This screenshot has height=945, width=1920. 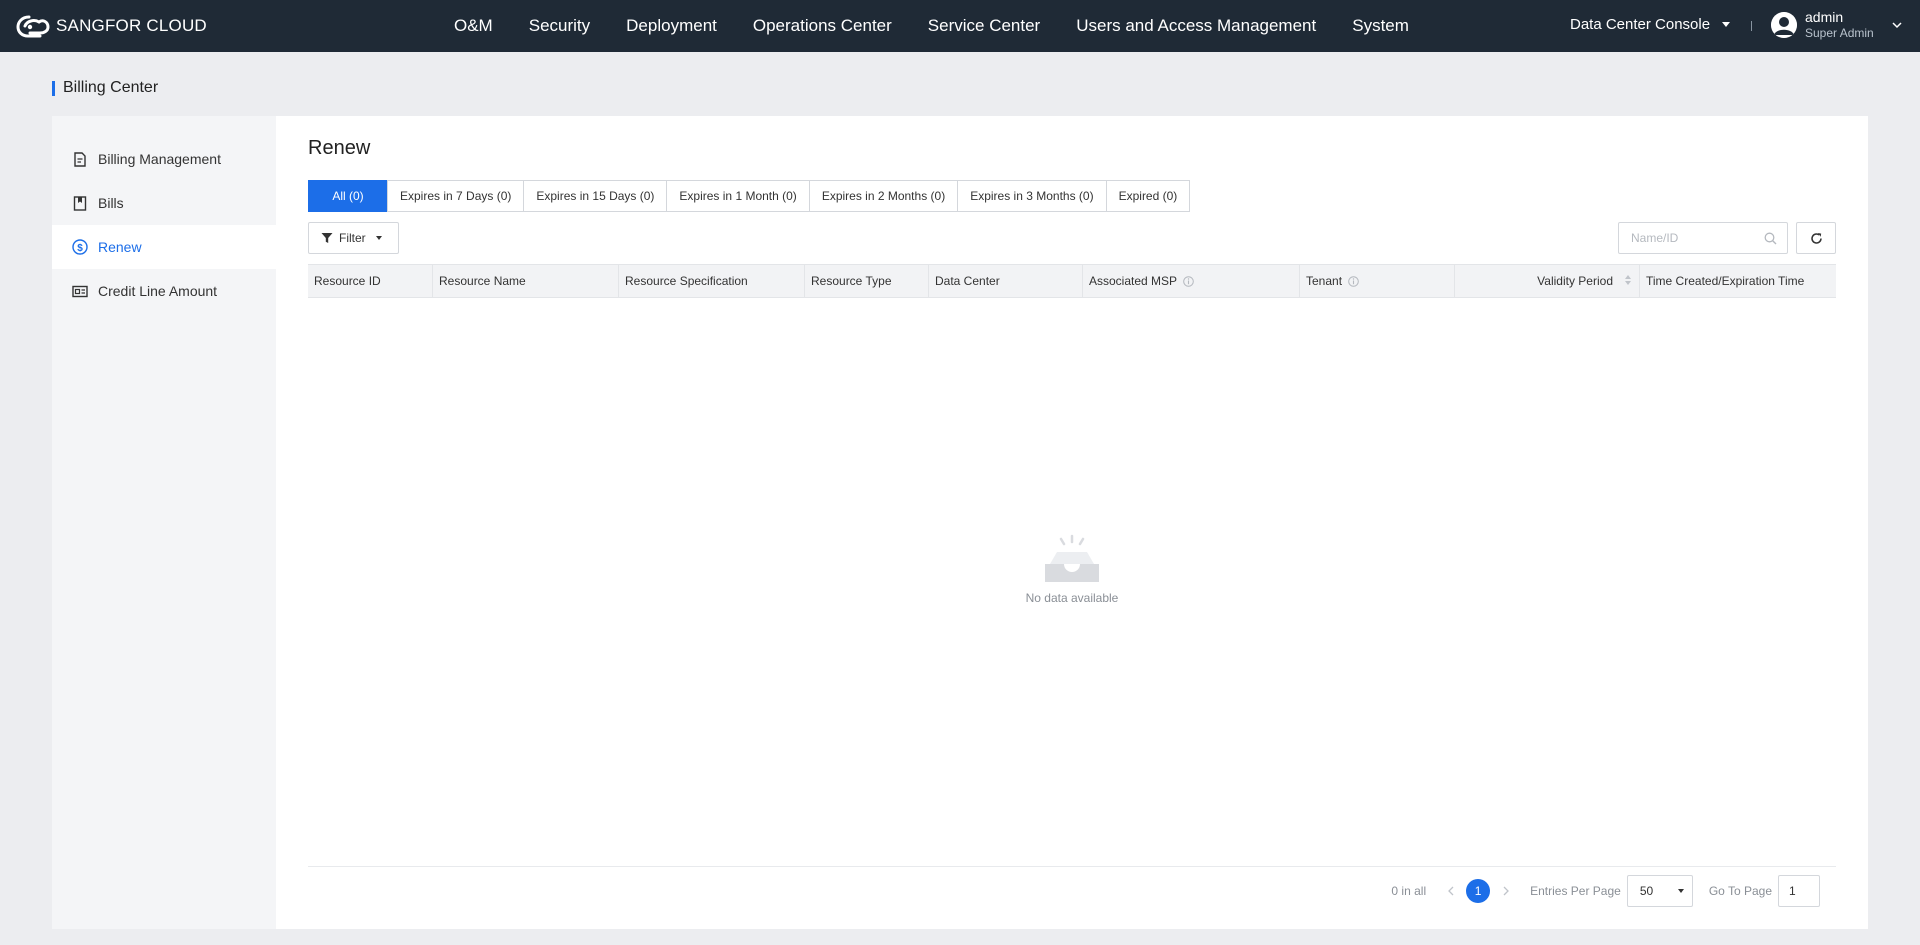 What do you see at coordinates (120, 247) in the screenshot?
I see `sidebar-item-label: Renew` at bounding box center [120, 247].